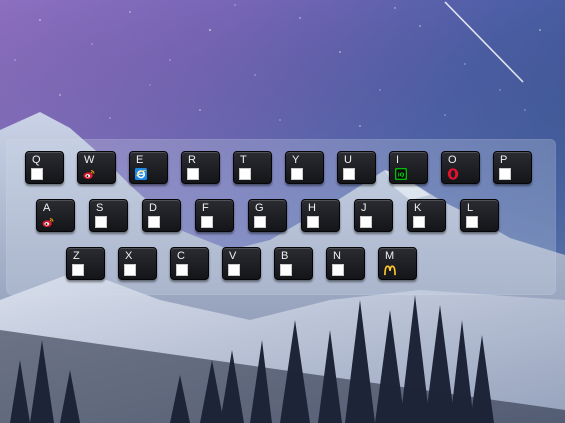  What do you see at coordinates (205, 208) in the screenshot?
I see `key-letter-label: F` at bounding box center [205, 208].